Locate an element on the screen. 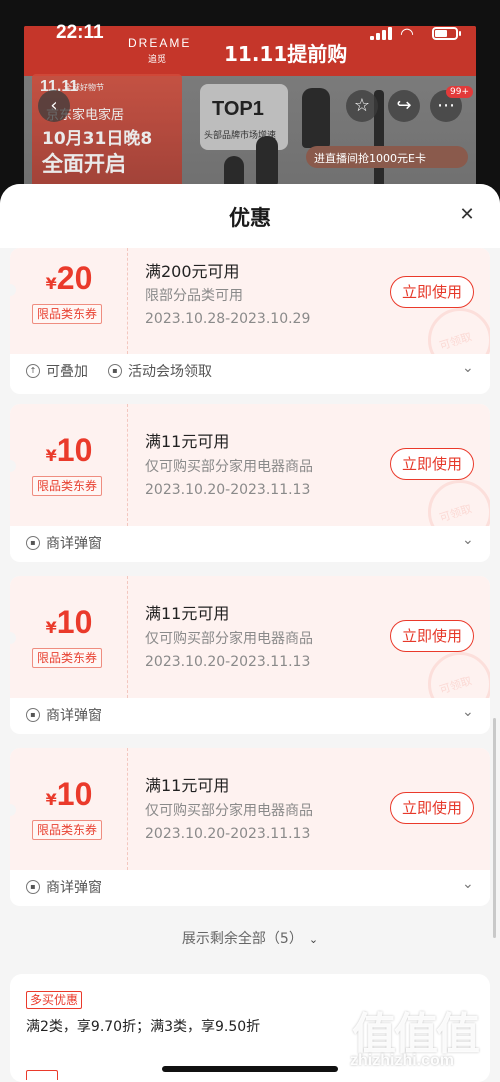  sheet-title: 优惠 is located at coordinates (250, 218).